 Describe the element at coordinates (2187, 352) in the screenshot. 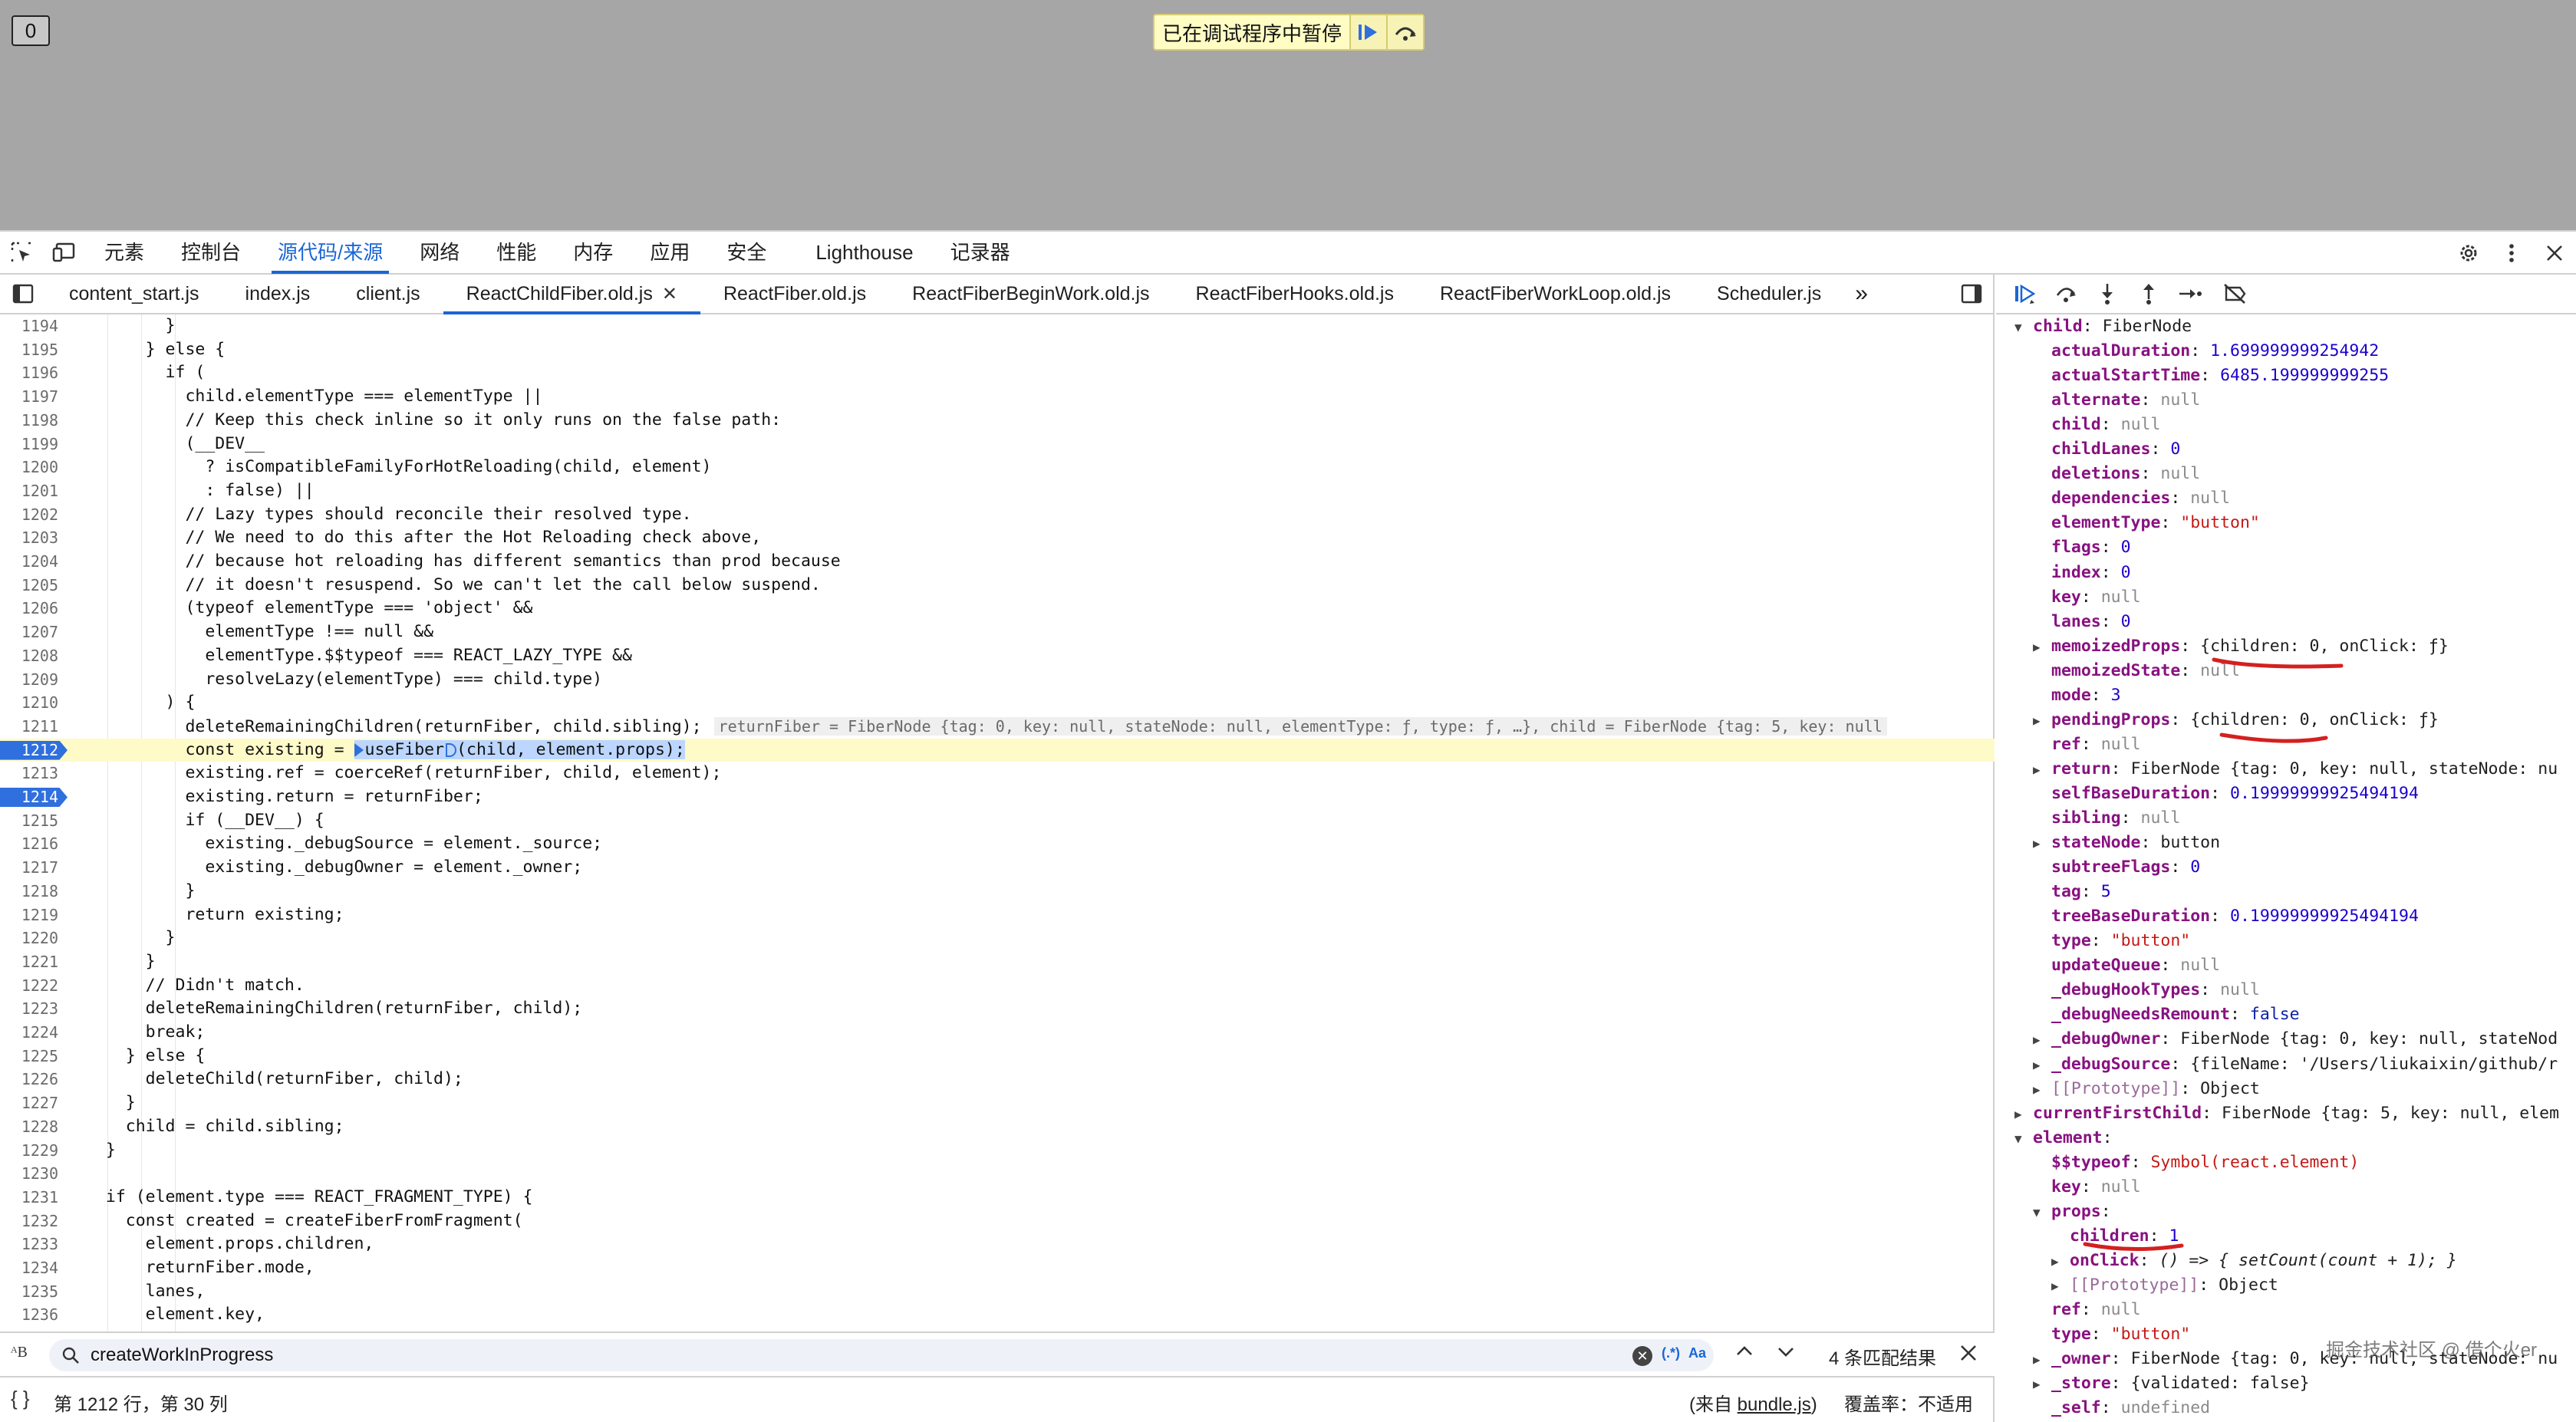

I see `scope-property-row: actualDuration: 1.699999999254942` at that location.